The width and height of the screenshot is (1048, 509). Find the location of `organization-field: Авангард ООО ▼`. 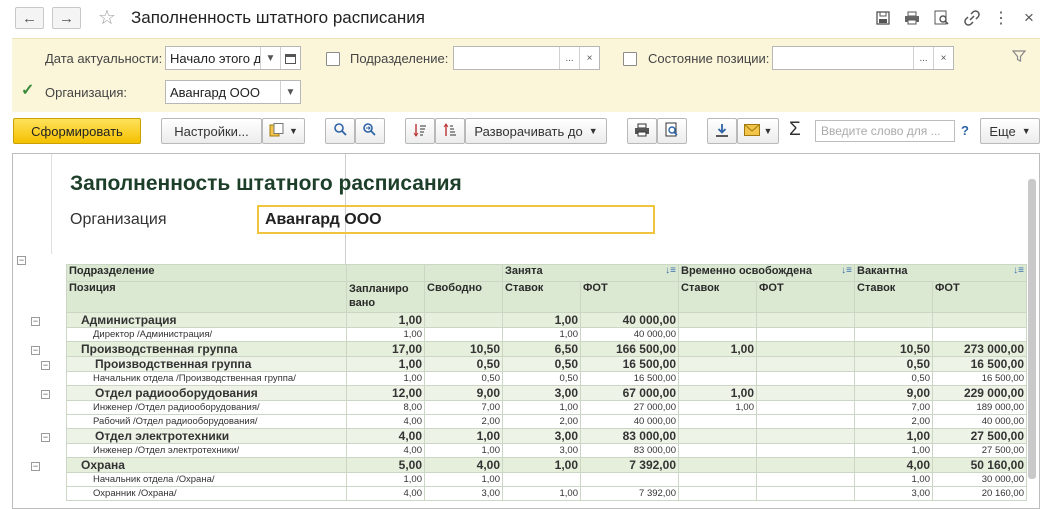

organization-field: Авангард ООО ▼ is located at coordinates (233, 92).